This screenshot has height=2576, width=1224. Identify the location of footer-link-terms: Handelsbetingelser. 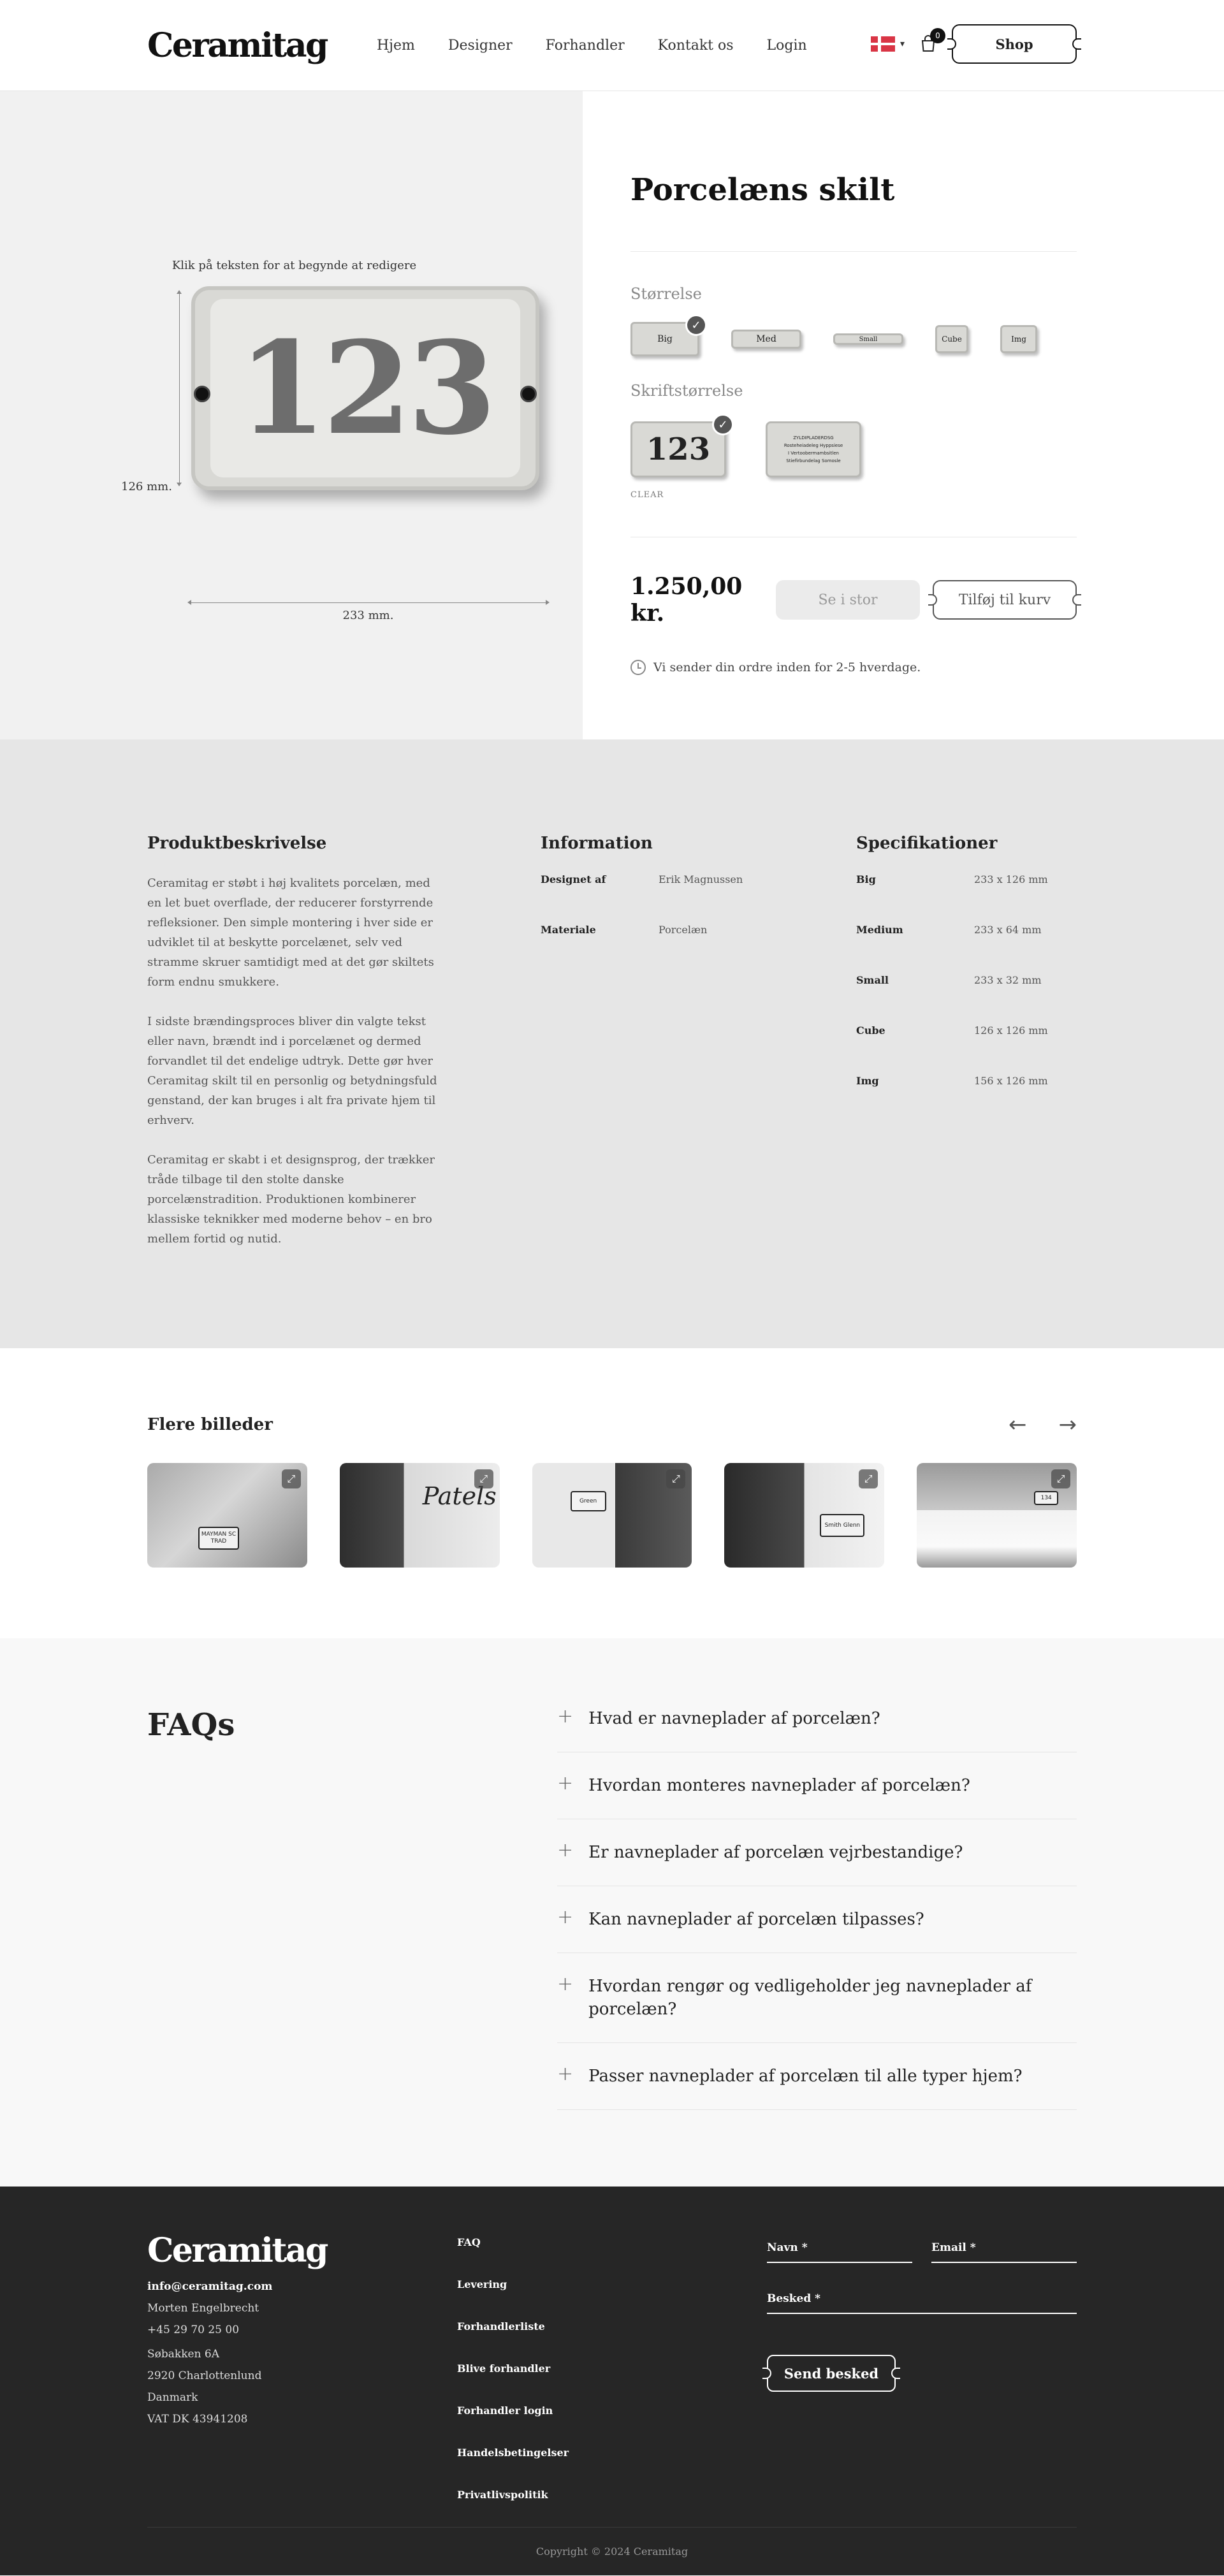
(612, 2453).